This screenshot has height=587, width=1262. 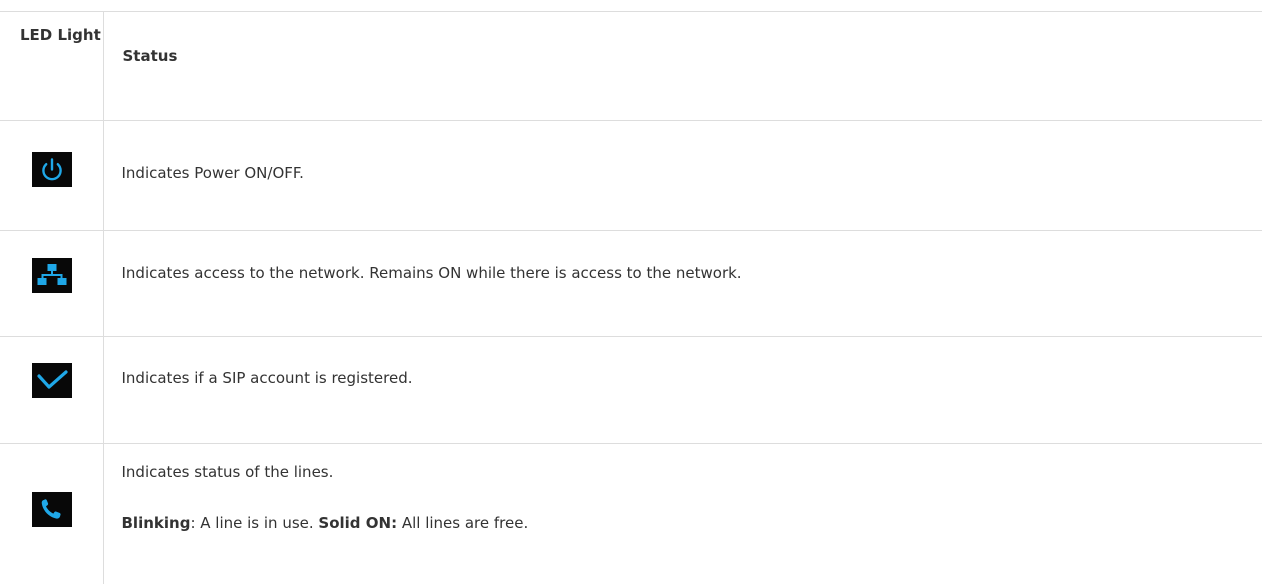 What do you see at coordinates (52, 380) in the screenshot?
I see `checkmark-icon` at bounding box center [52, 380].